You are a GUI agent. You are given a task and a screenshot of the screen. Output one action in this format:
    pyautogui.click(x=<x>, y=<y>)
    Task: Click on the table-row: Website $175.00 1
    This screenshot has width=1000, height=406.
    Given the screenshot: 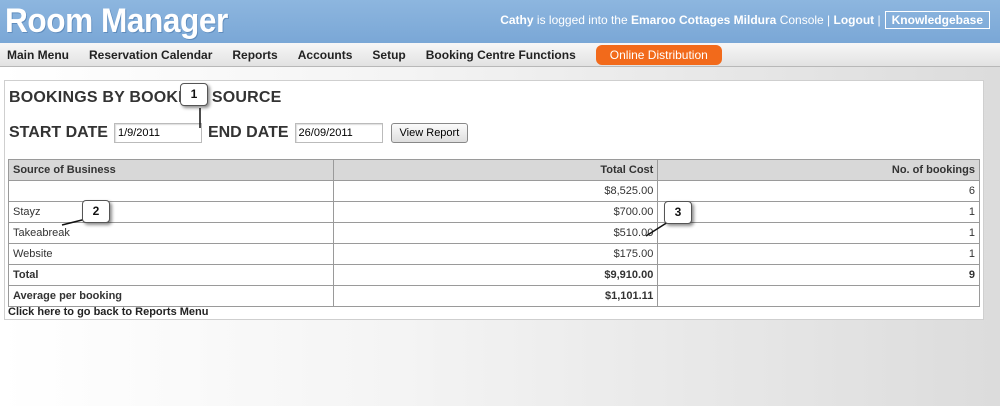 What is the action you would take?
    pyautogui.click(x=494, y=254)
    